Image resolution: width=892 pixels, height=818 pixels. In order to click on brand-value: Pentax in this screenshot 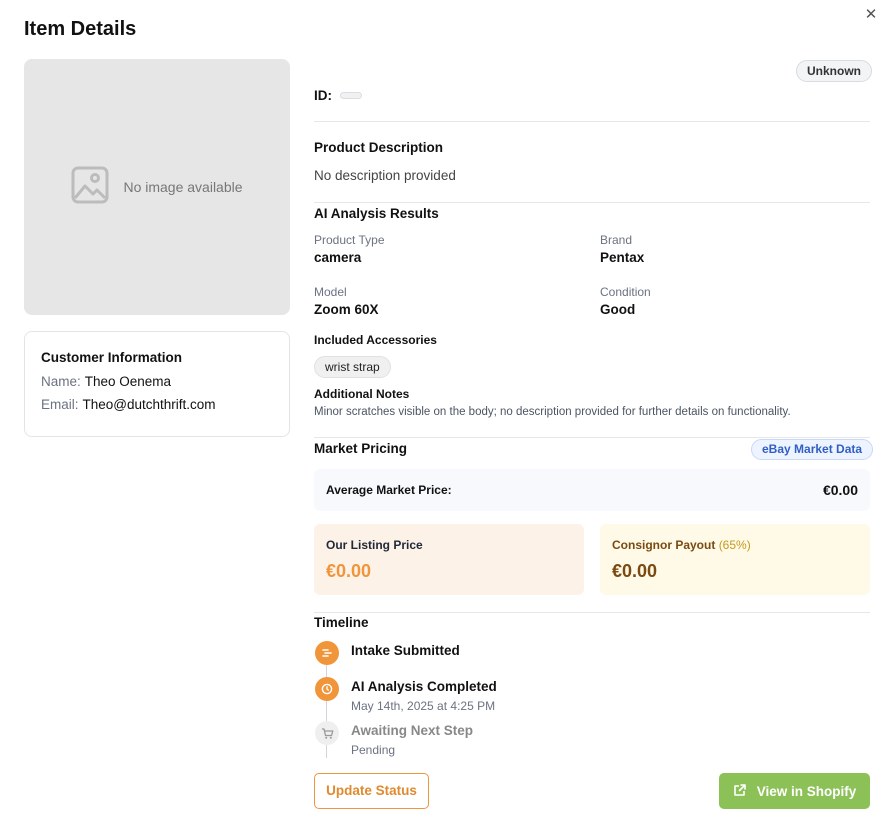, I will do `click(622, 257)`.